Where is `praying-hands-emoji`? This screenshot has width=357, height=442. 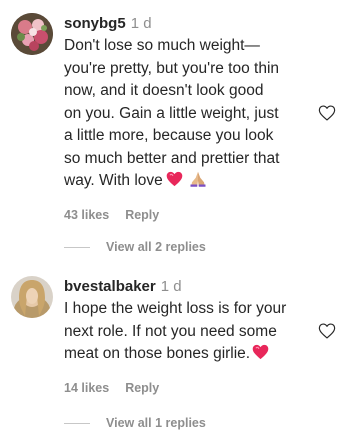
praying-hands-emoji is located at coordinates (198, 182).